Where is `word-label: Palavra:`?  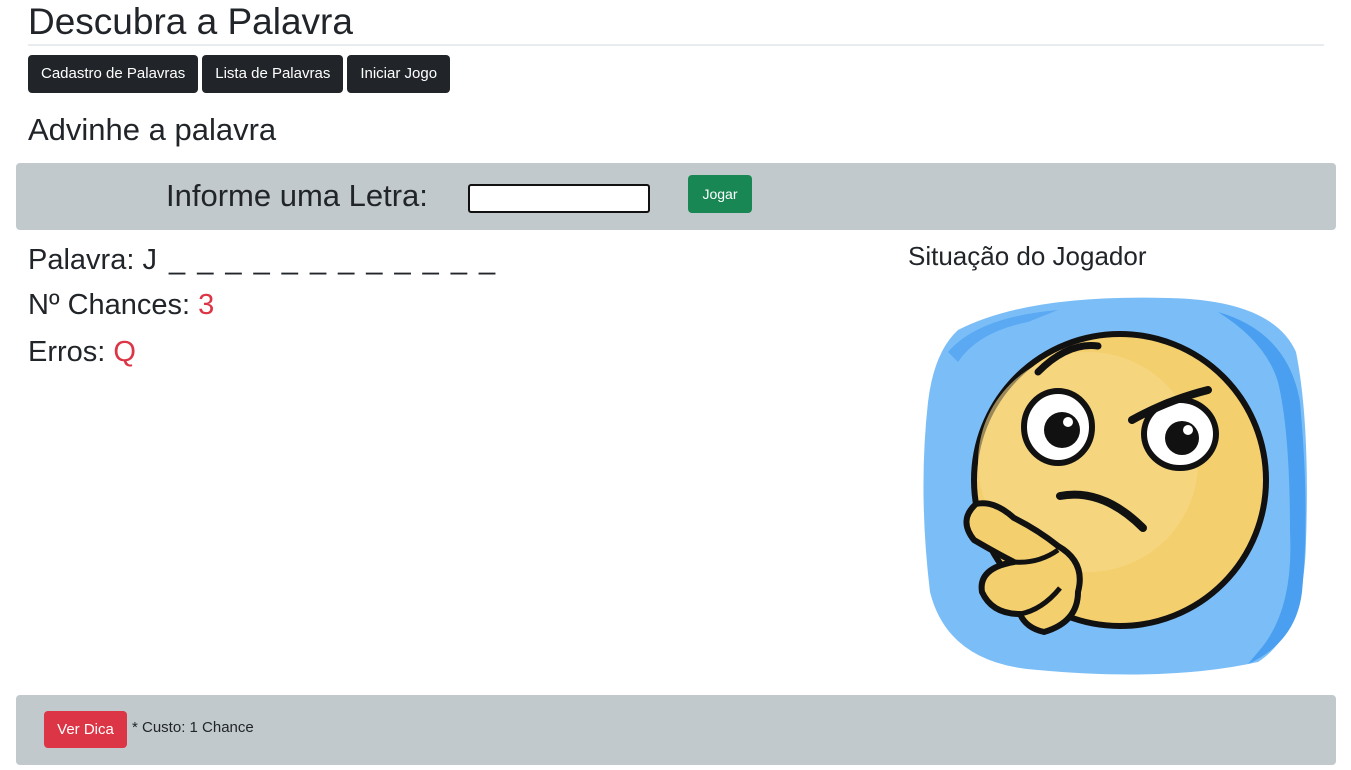 word-label: Palavra: is located at coordinates (81, 260).